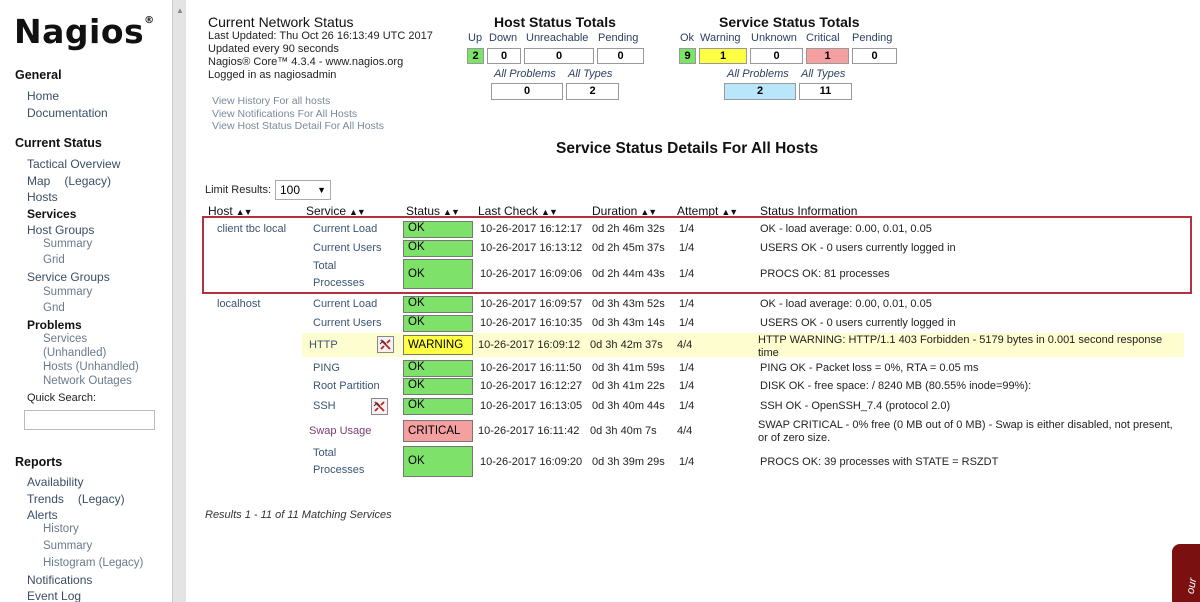 The width and height of the screenshot is (1200, 602). What do you see at coordinates (720, 38) in the screenshot?
I see `svc-head-warning: Warning` at bounding box center [720, 38].